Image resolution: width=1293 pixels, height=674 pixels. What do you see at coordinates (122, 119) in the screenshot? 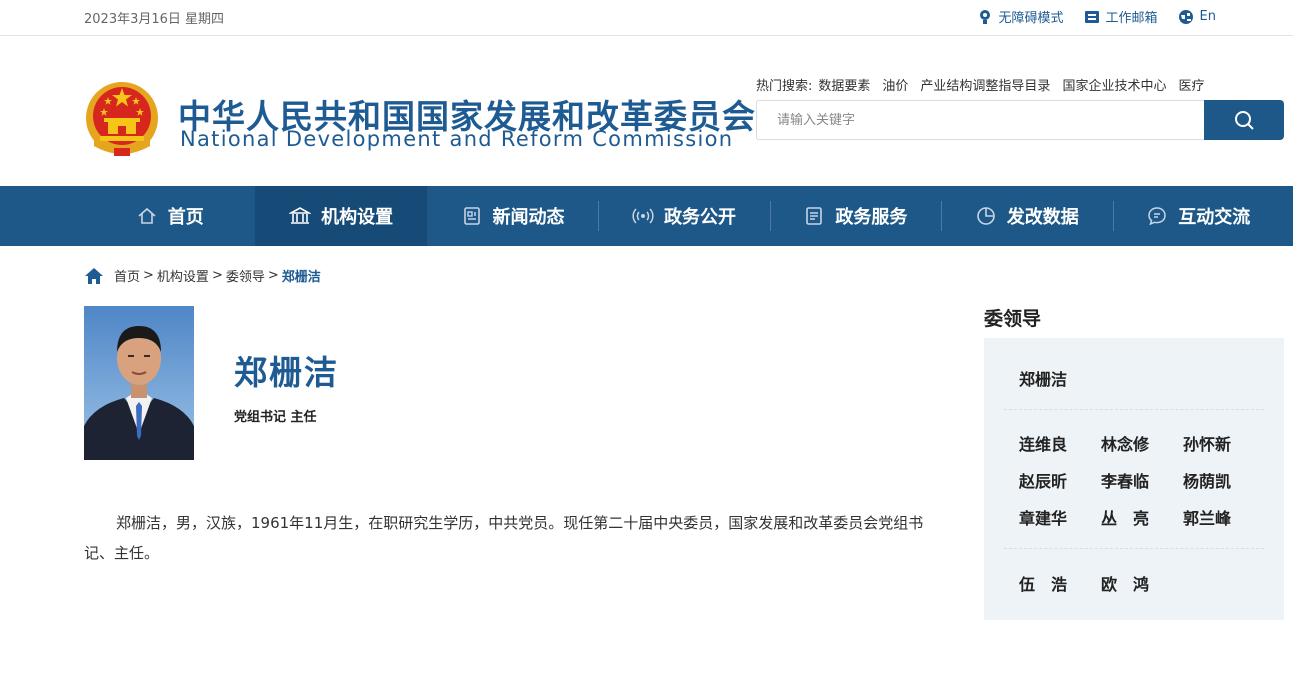
I see `national-emblem-icon` at bounding box center [122, 119].